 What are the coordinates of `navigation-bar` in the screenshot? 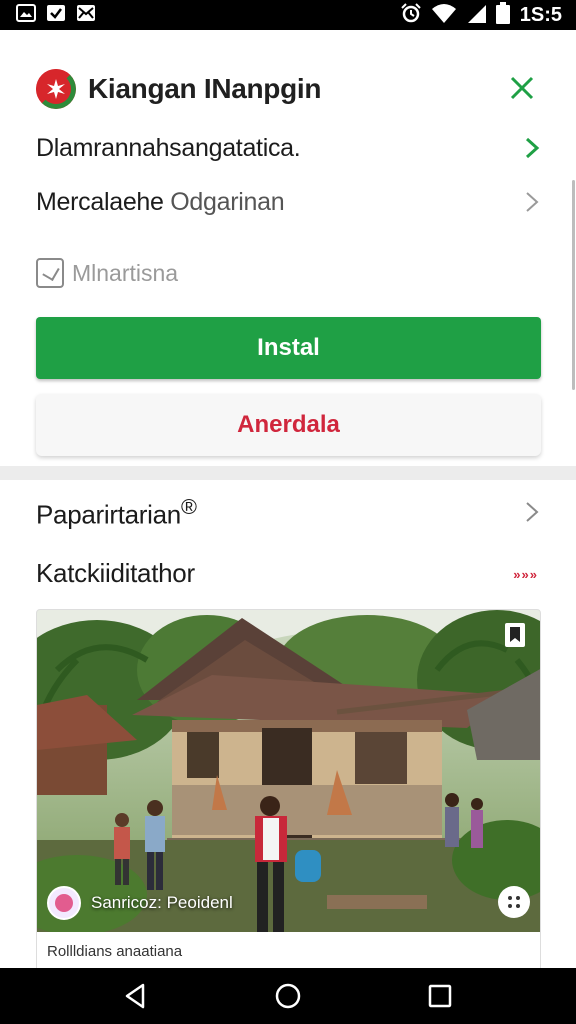 It's located at (288, 996).